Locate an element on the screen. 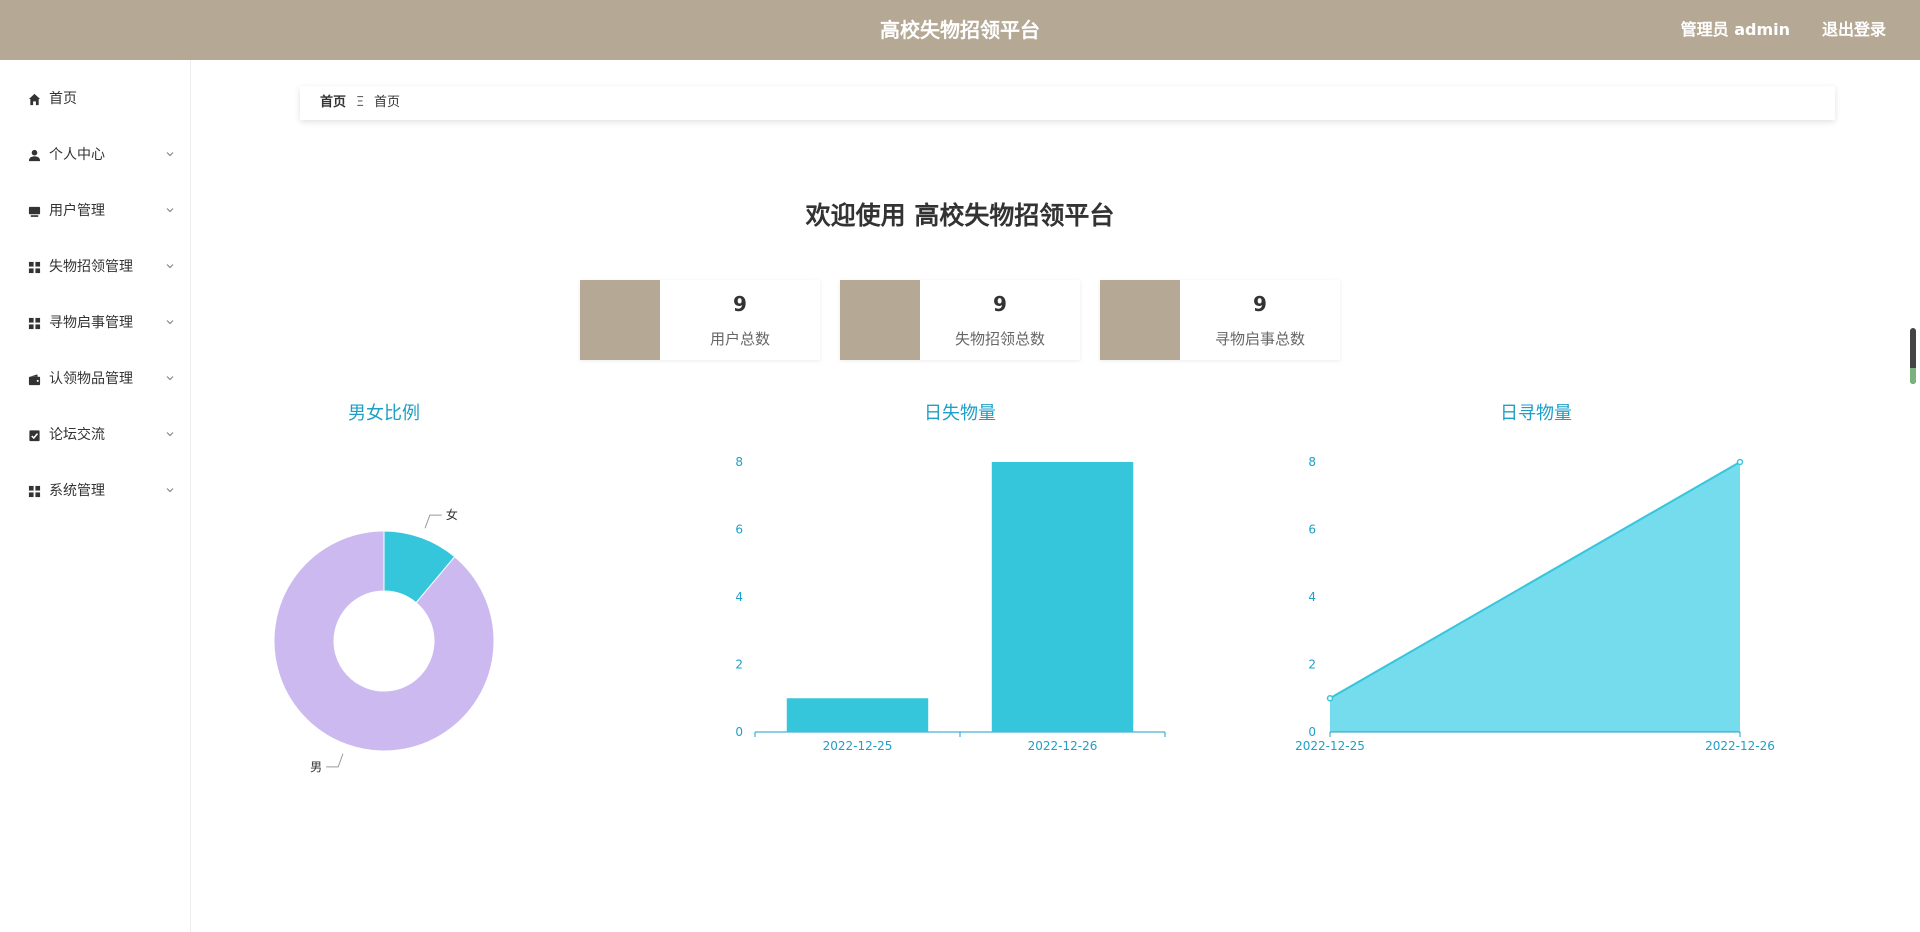  found-chart-title: 日寻物量 is located at coordinates (1536, 413).